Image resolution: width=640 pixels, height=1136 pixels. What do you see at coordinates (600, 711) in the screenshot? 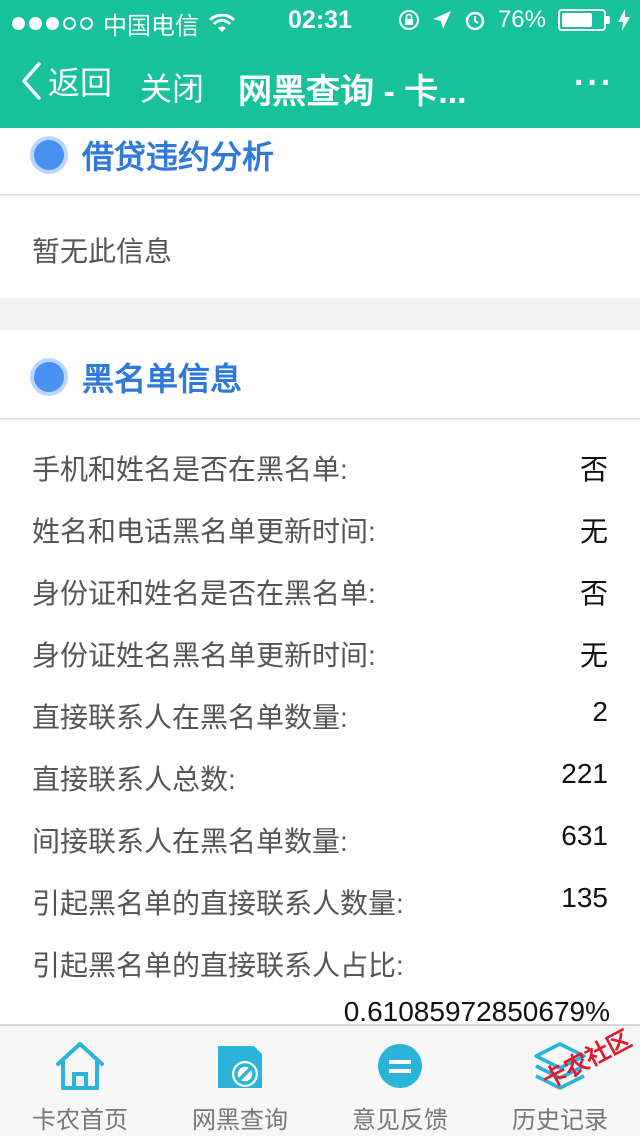
I see `row-value: 2` at bounding box center [600, 711].